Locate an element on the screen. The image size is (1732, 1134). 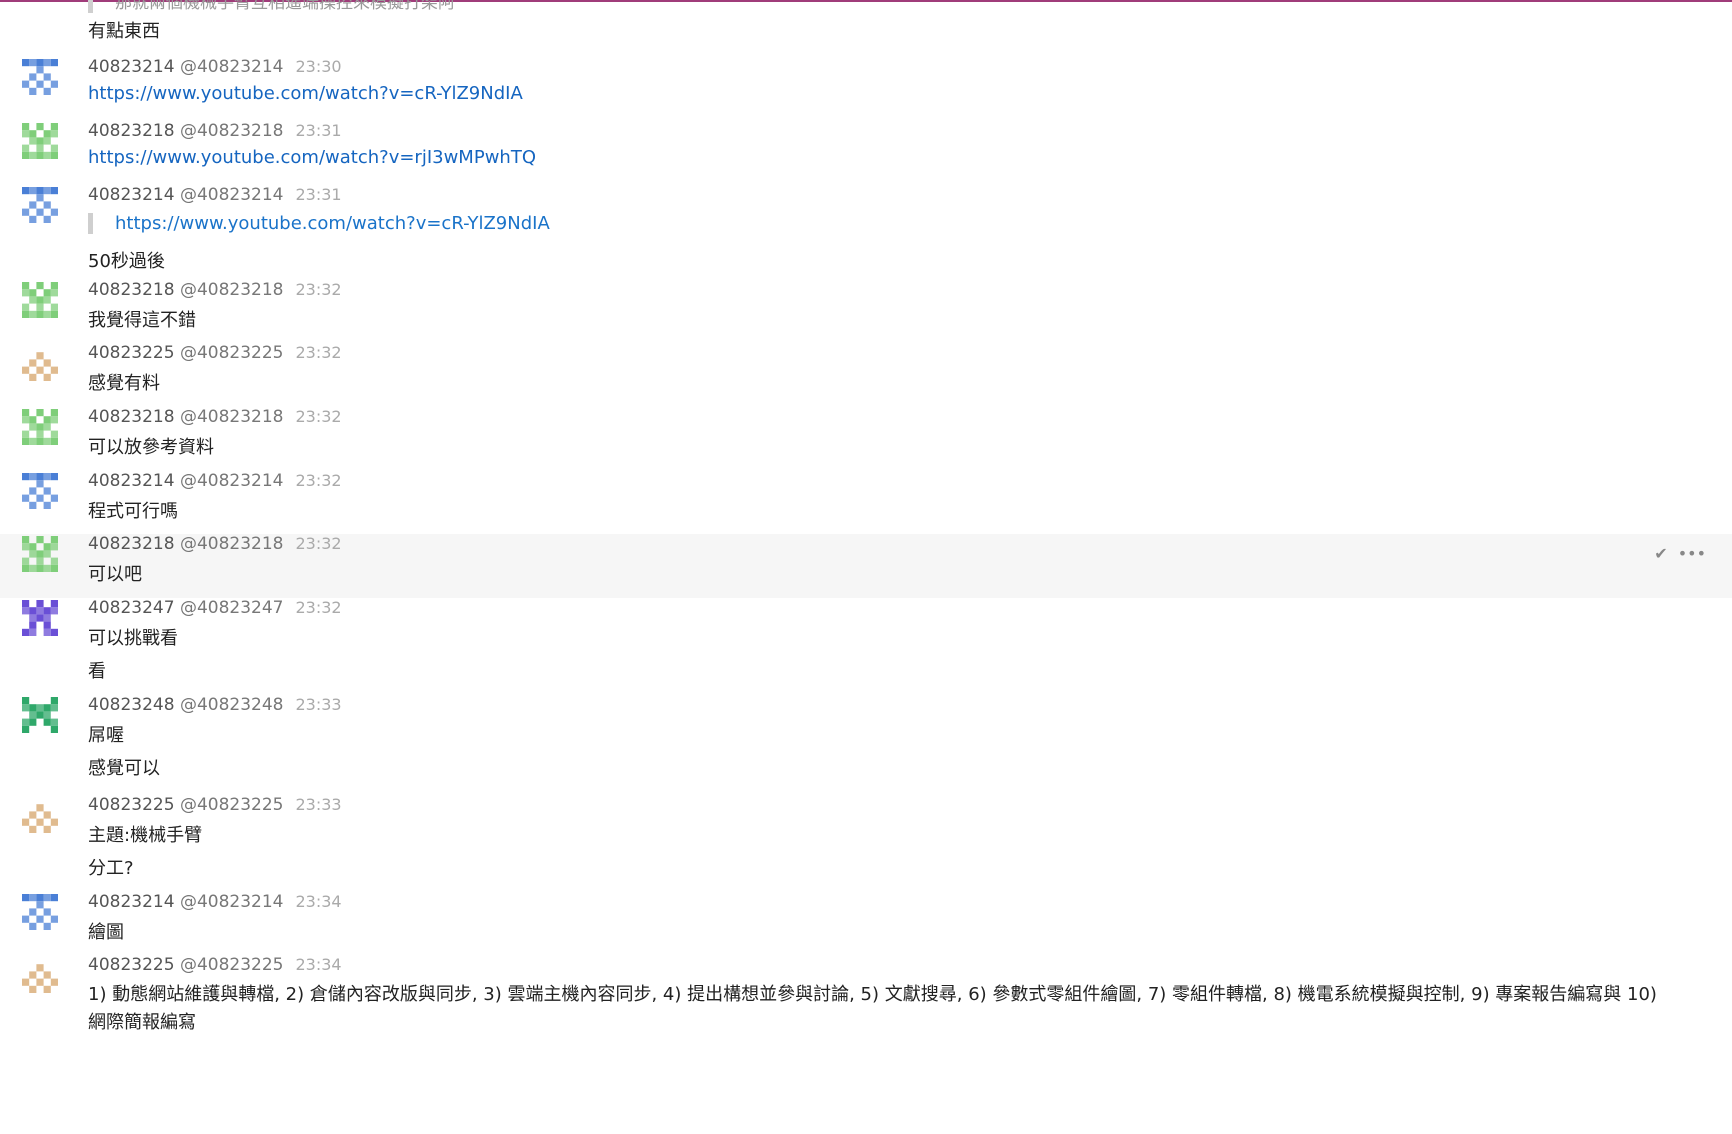
message-header: 40823225 @40823225 23:32 is located at coordinates (215, 355).